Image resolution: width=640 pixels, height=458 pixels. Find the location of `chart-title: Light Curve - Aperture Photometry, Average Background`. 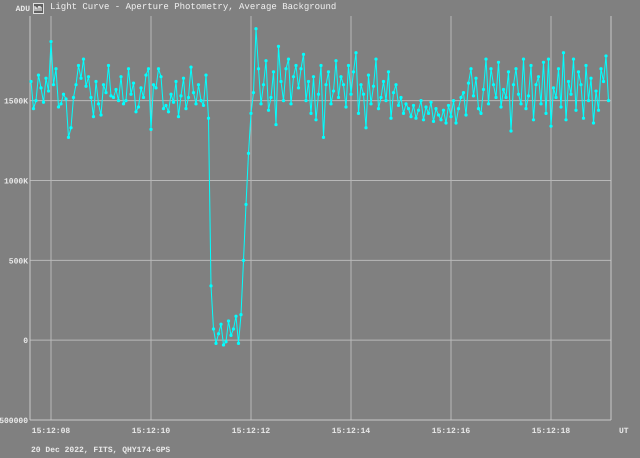

chart-title: Light Curve - Aperture Photometry, Average Background is located at coordinates (193, 7).